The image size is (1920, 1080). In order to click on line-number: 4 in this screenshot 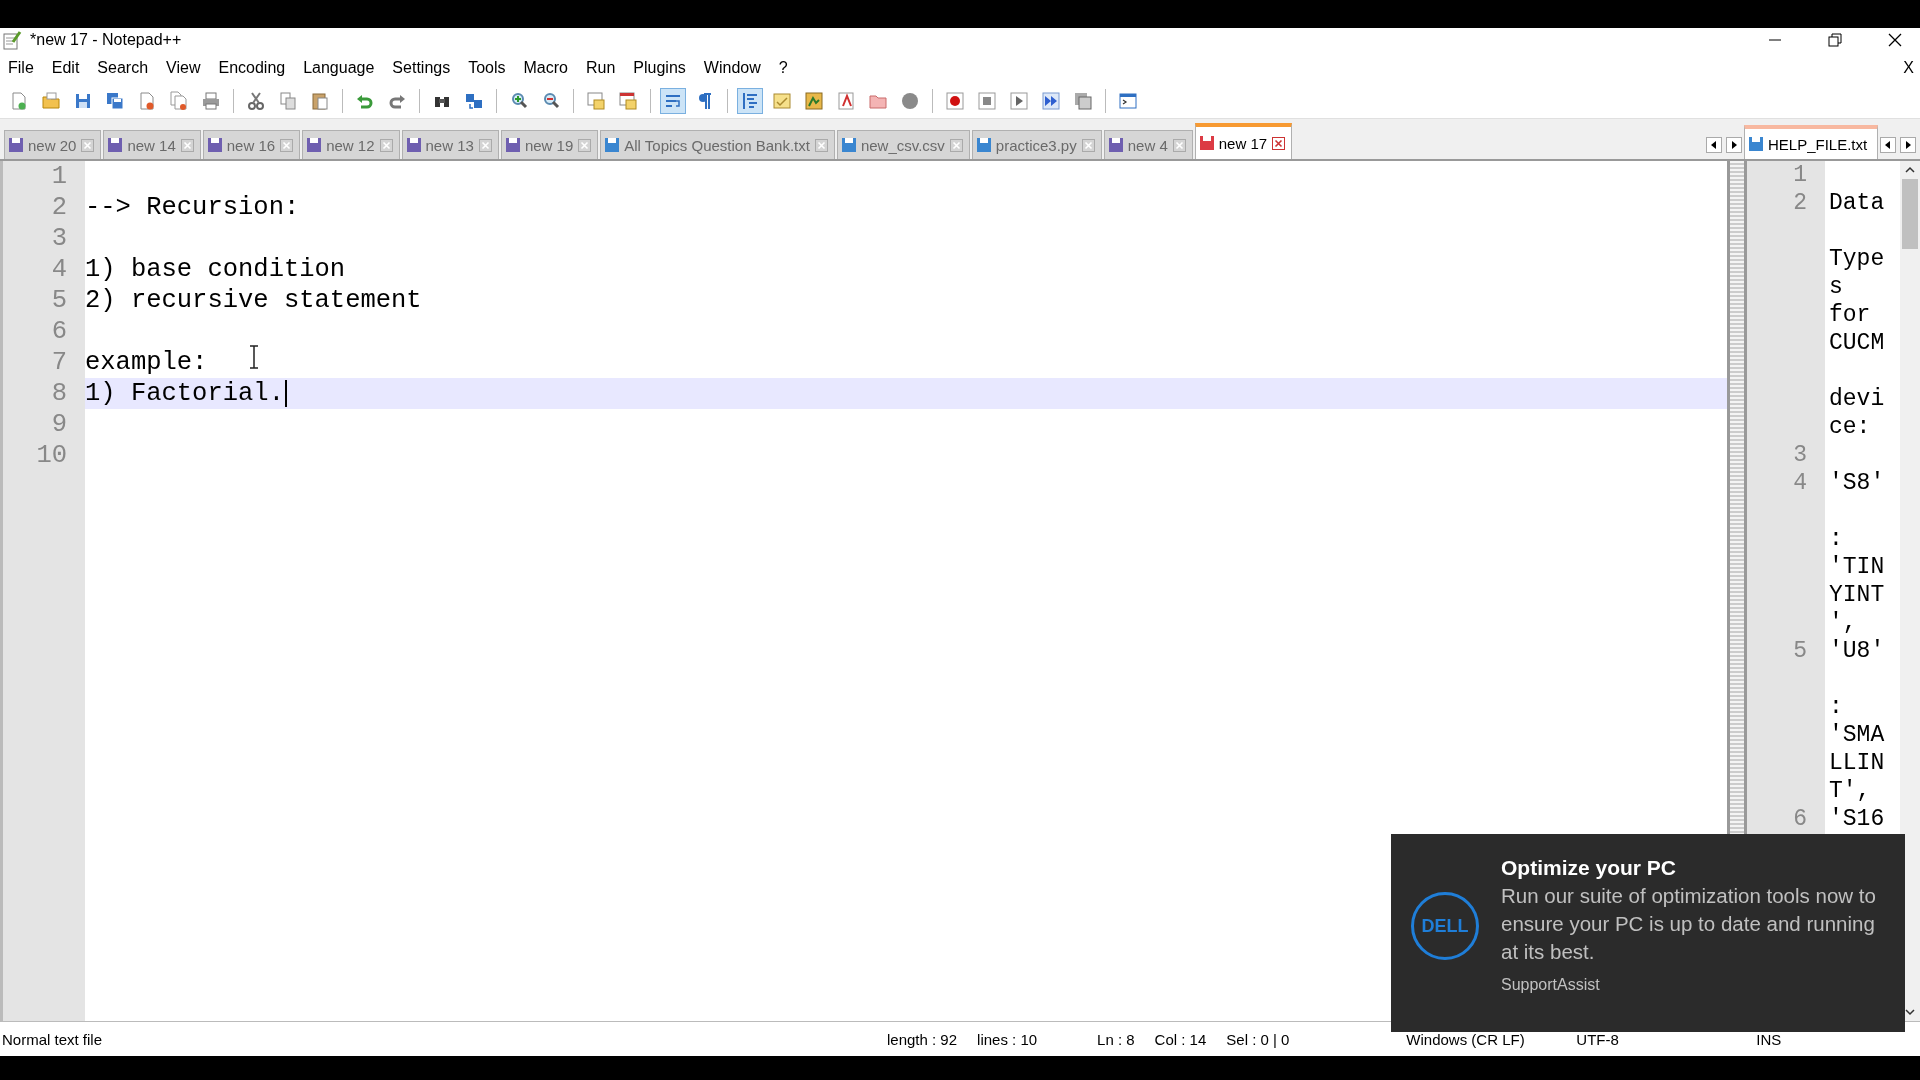, I will do `click(1800, 483)`.